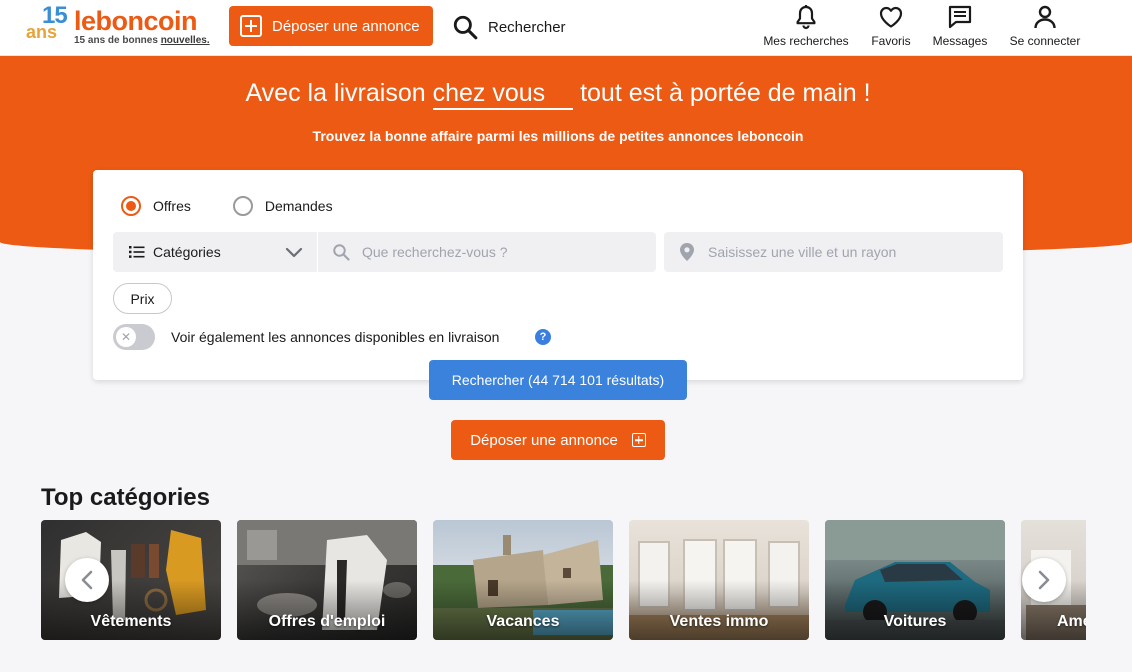 The width and height of the screenshot is (1132, 672). Describe the element at coordinates (172, 206) in the screenshot. I see `radio-label: Offres` at that location.